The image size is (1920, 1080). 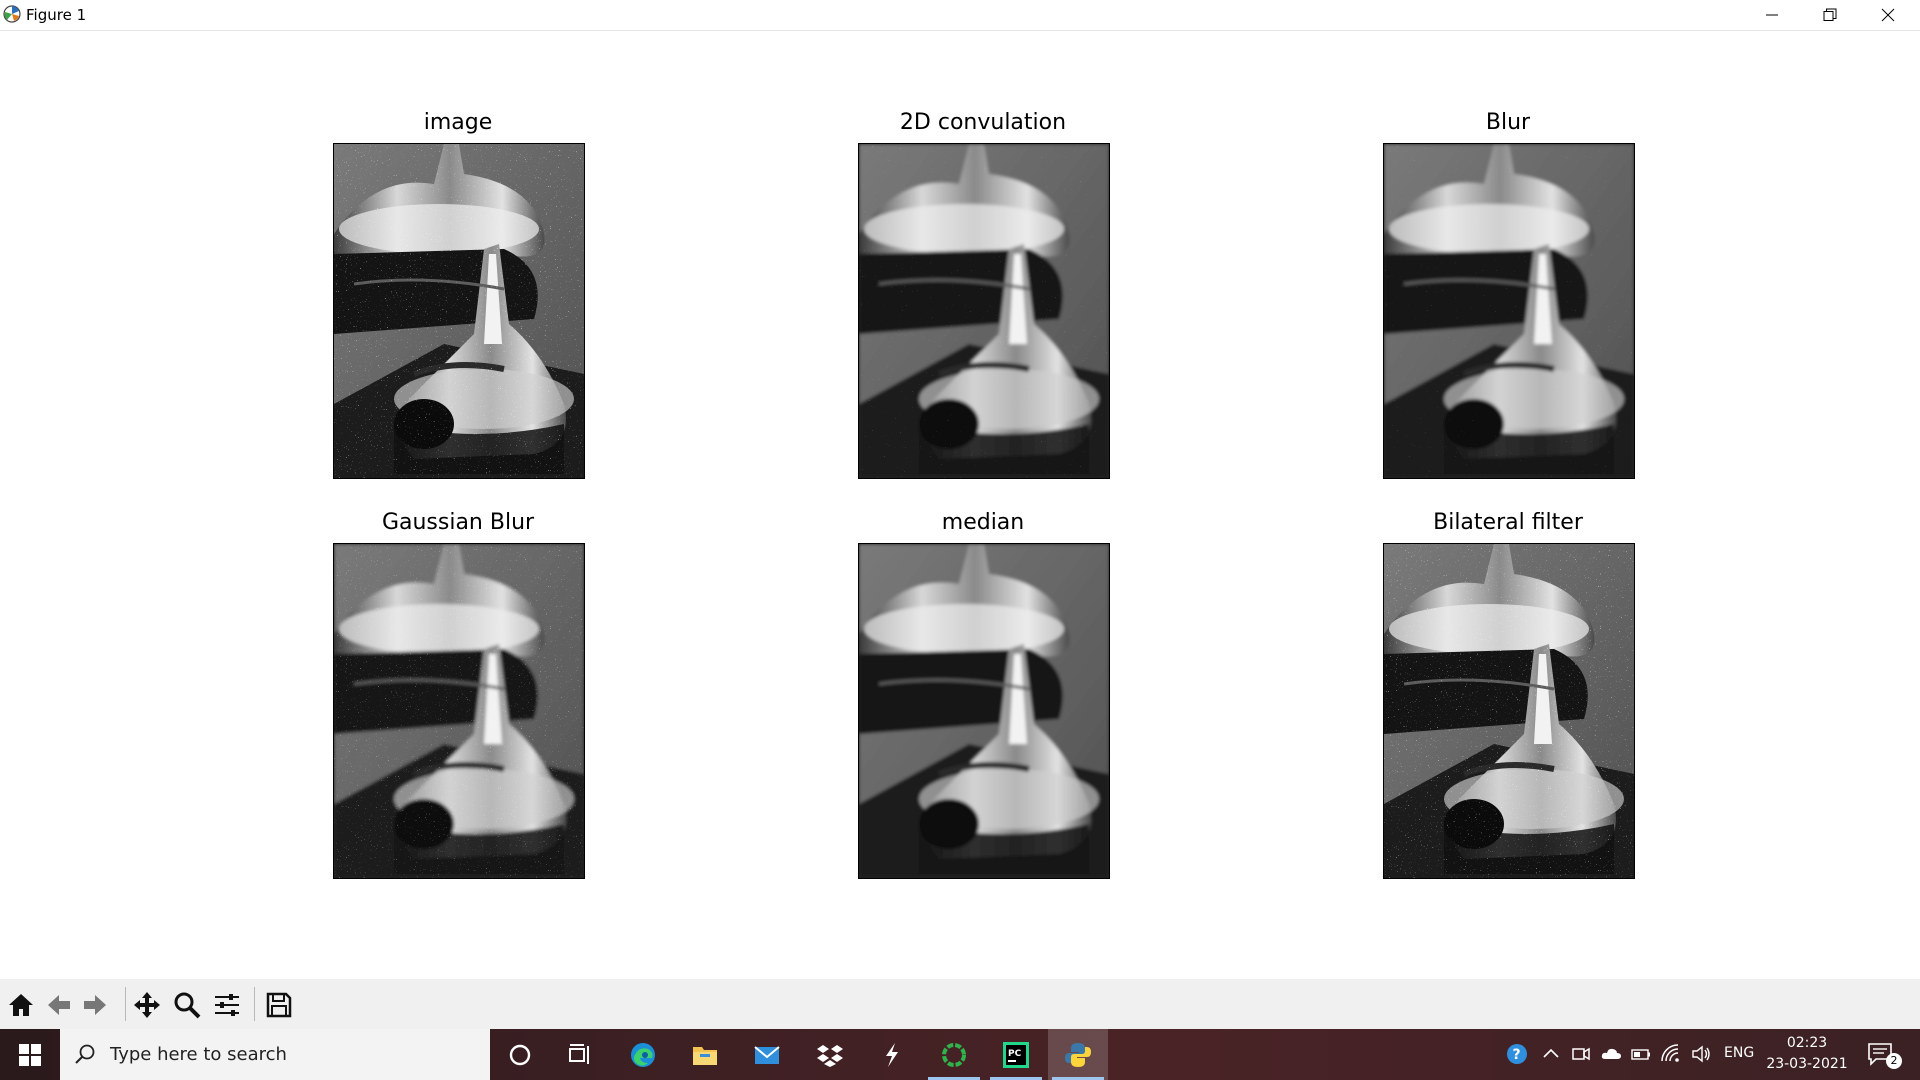 I want to click on python-icon, so click(x=1078, y=1054).